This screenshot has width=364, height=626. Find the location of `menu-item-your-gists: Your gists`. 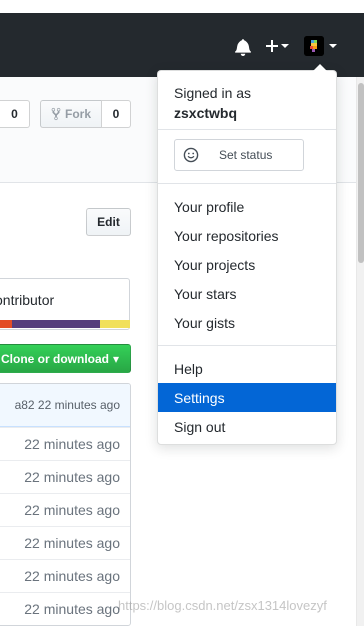

menu-item-your-gists: Your gists is located at coordinates (247, 322).